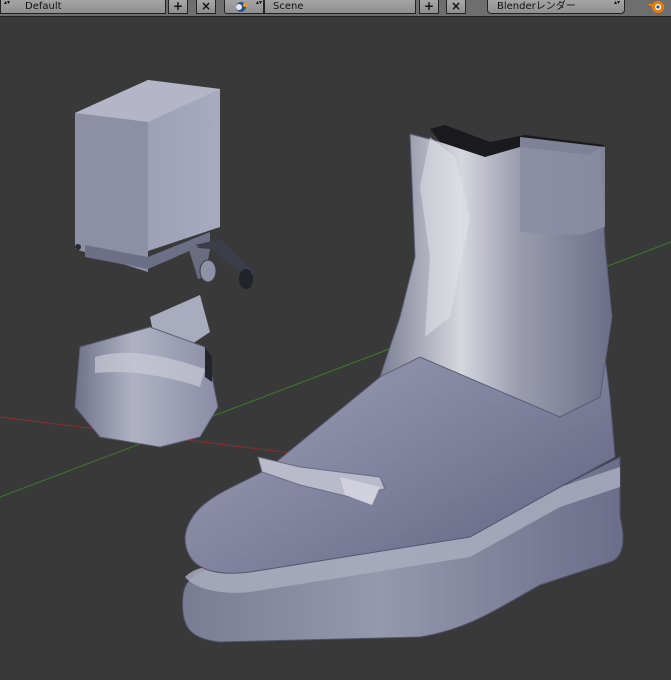  I want to click on remove-screen-layout-button: ×, so click(206, 7).